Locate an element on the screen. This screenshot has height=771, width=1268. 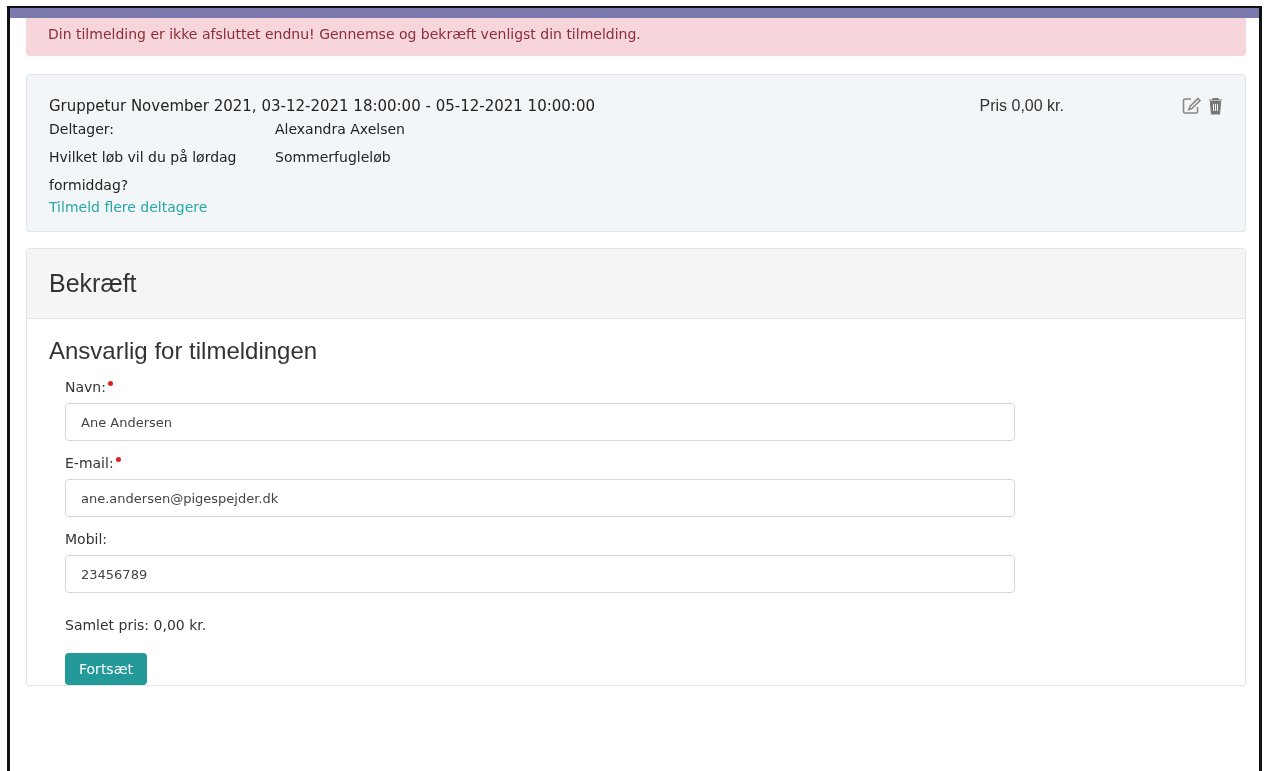
field-label: Navn: is located at coordinates (85, 387).